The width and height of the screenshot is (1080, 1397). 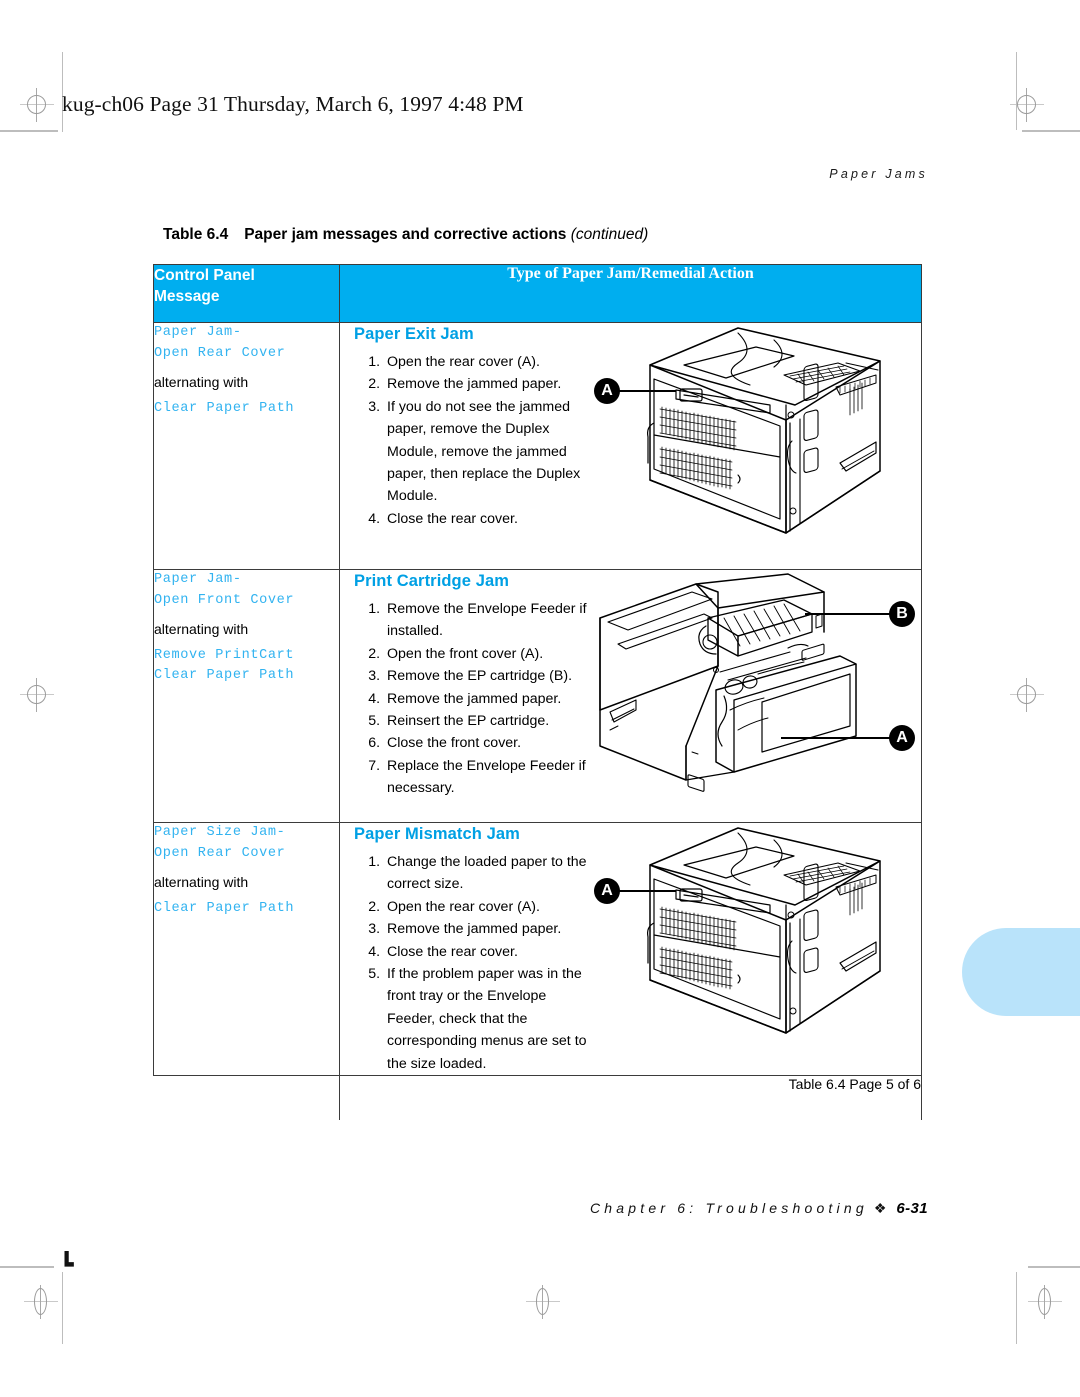 What do you see at coordinates (41, 1302) in the screenshot?
I see `registration-mark-bottom-left` at bounding box center [41, 1302].